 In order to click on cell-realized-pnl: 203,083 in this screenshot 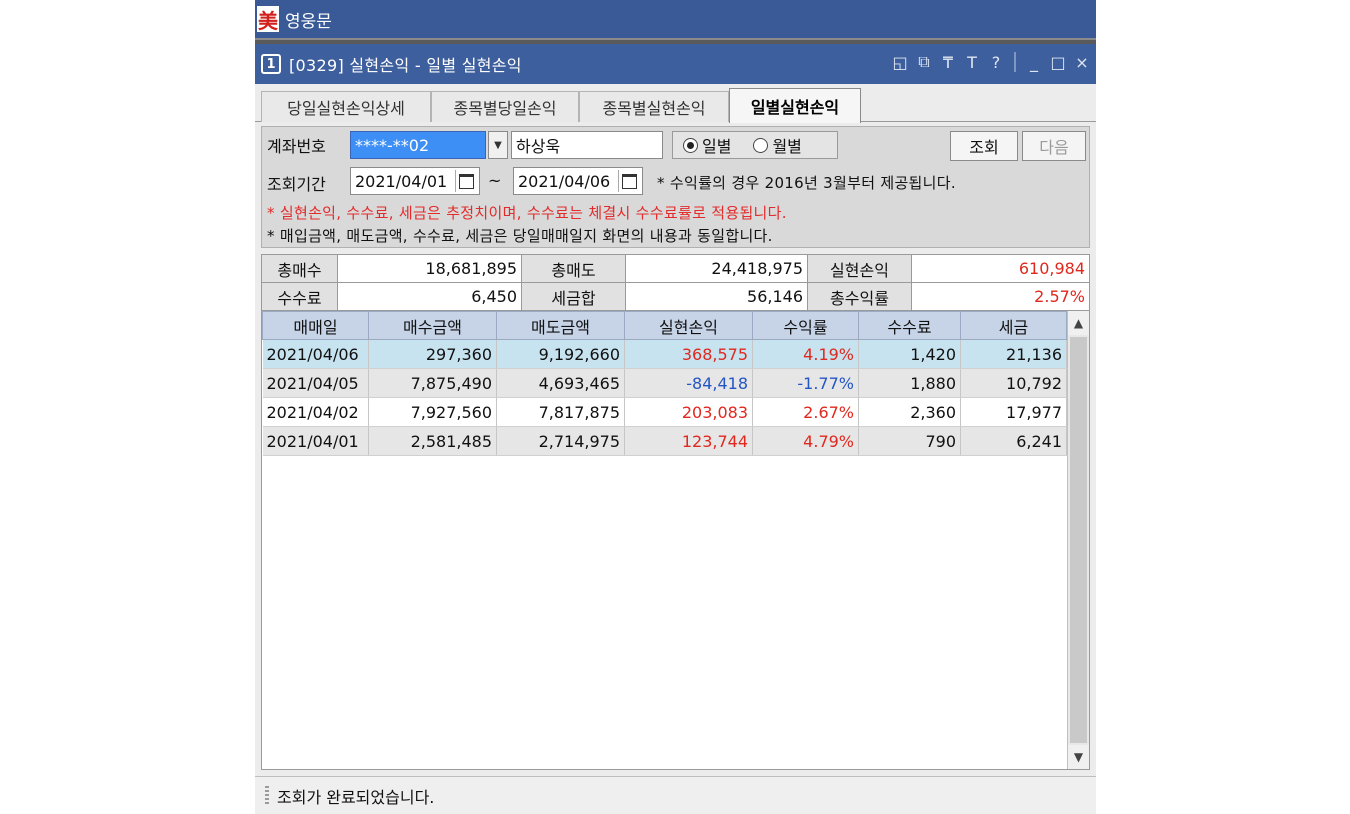, I will do `click(688, 412)`.